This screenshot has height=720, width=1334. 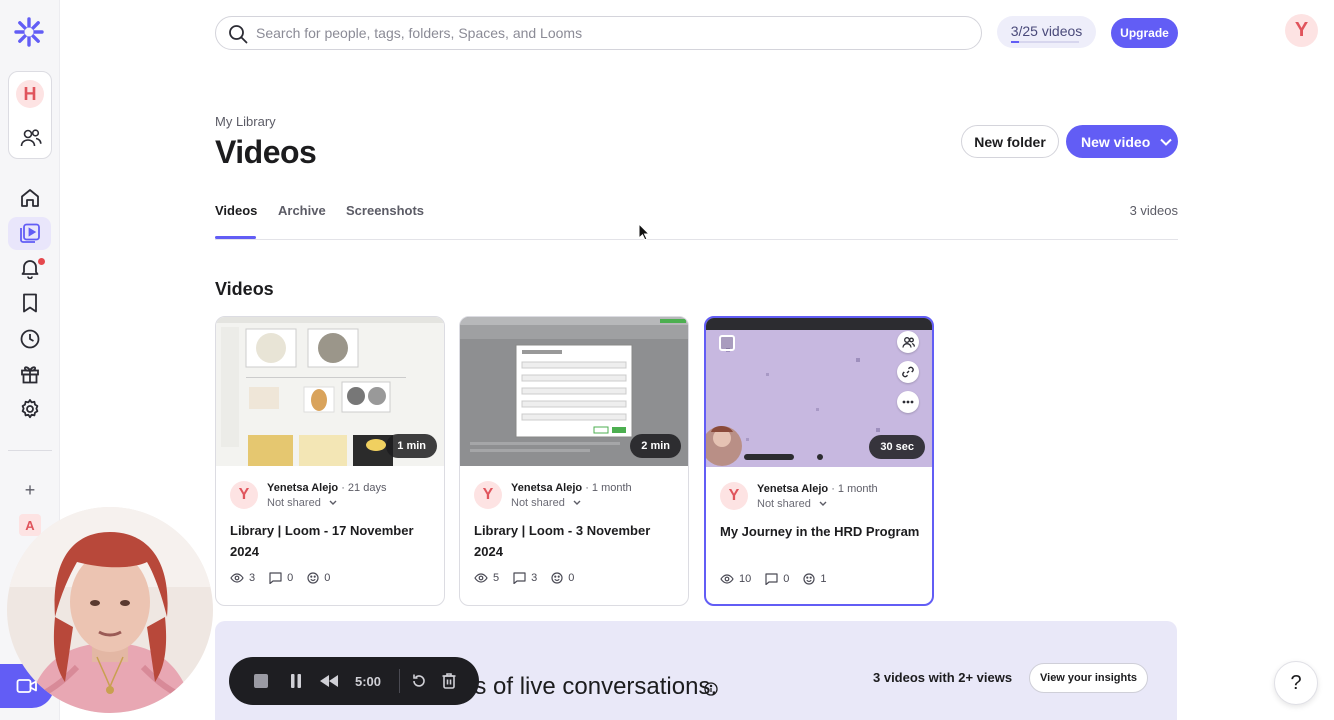 What do you see at coordinates (727, 579) in the screenshot?
I see `eye-icon` at bounding box center [727, 579].